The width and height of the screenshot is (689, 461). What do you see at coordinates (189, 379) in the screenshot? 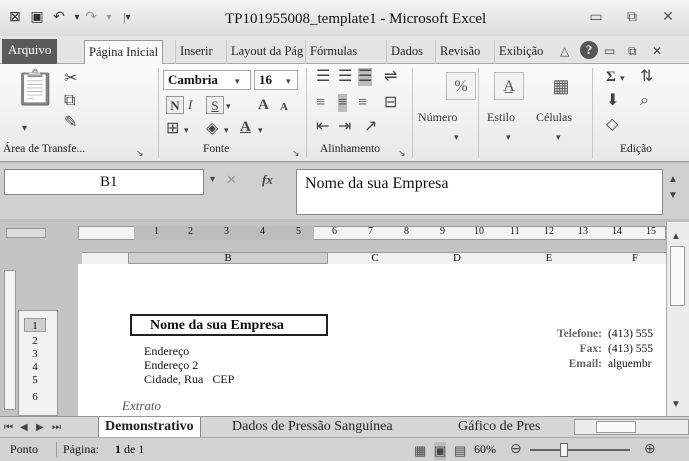
I see `city-cell: Cidade, Rua CEP` at bounding box center [189, 379].